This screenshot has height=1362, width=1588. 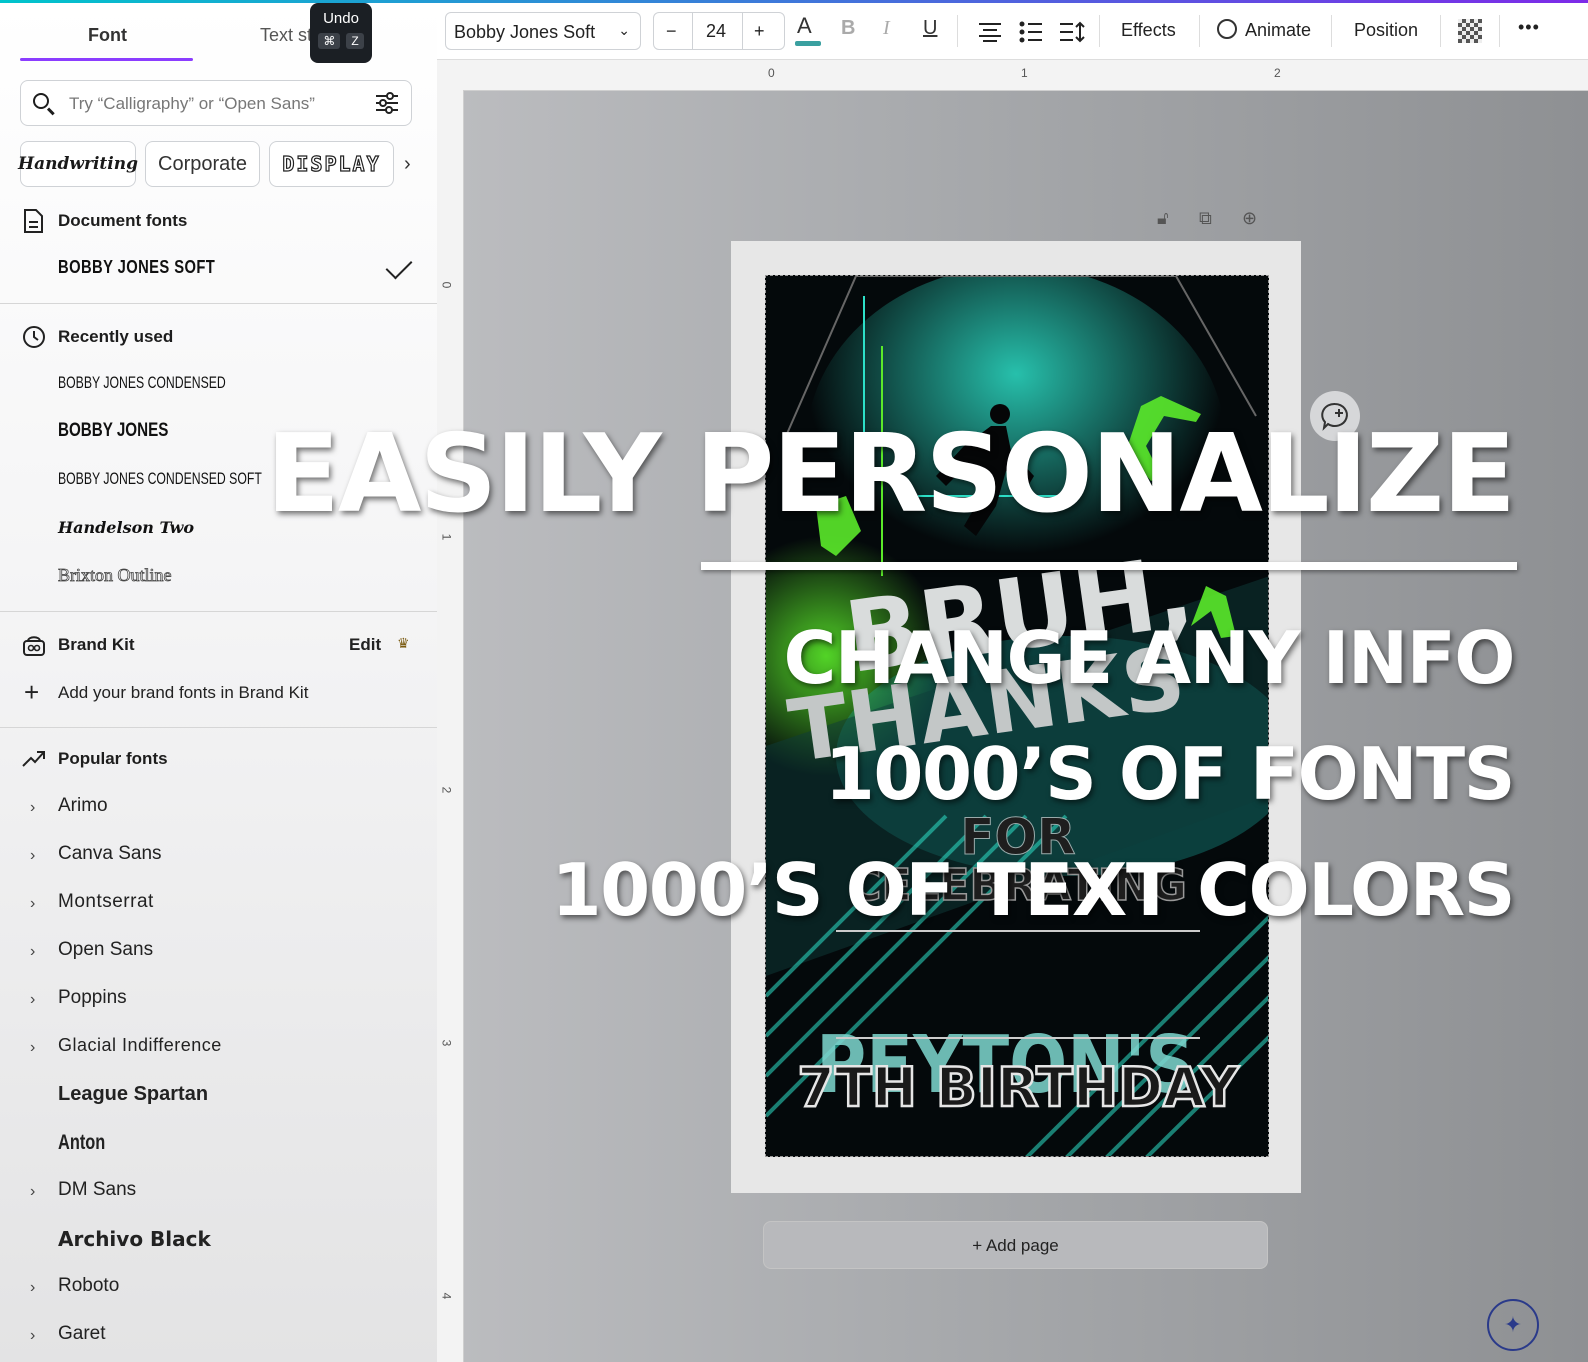 I want to click on font-family-dropdown: Bobby Jones Soft ⌄, so click(x=543, y=31).